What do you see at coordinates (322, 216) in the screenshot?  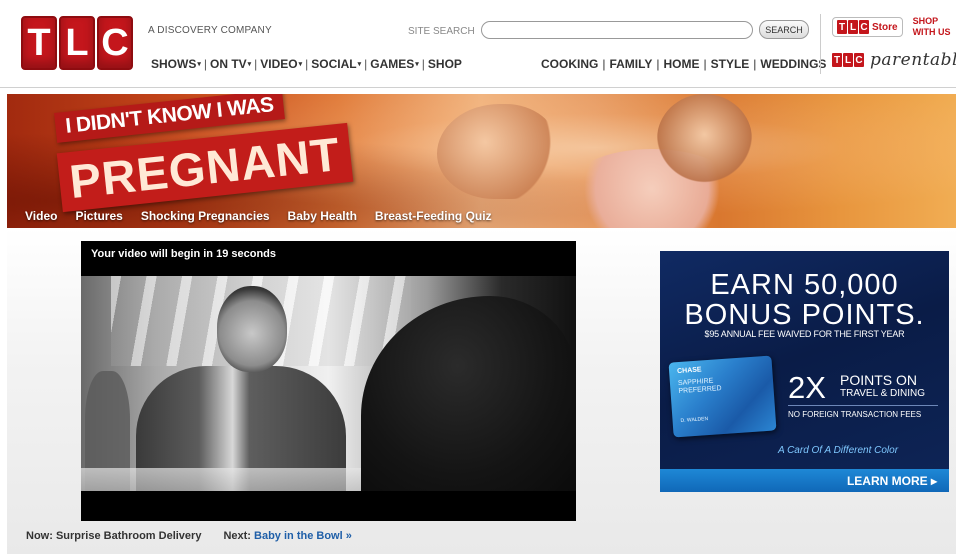 I see `banner-link-baby-health: Baby Health` at bounding box center [322, 216].